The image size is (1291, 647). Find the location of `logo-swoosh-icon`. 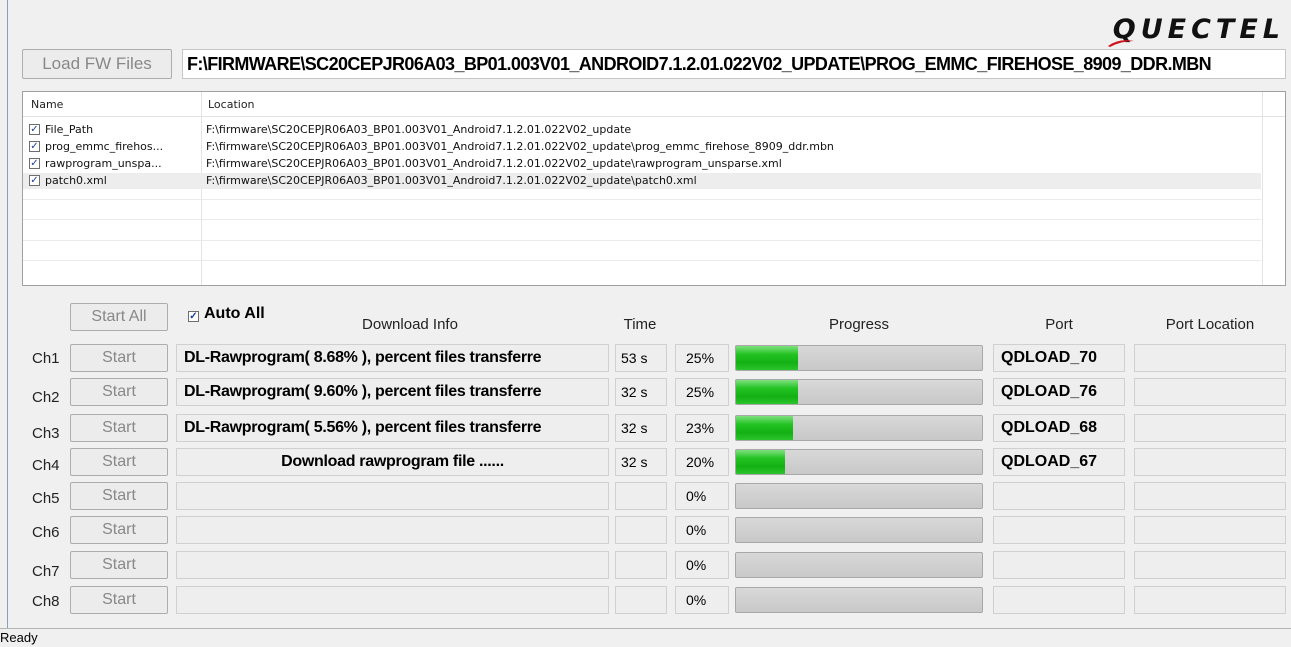

logo-swoosh-icon is located at coordinates (1121, 43).